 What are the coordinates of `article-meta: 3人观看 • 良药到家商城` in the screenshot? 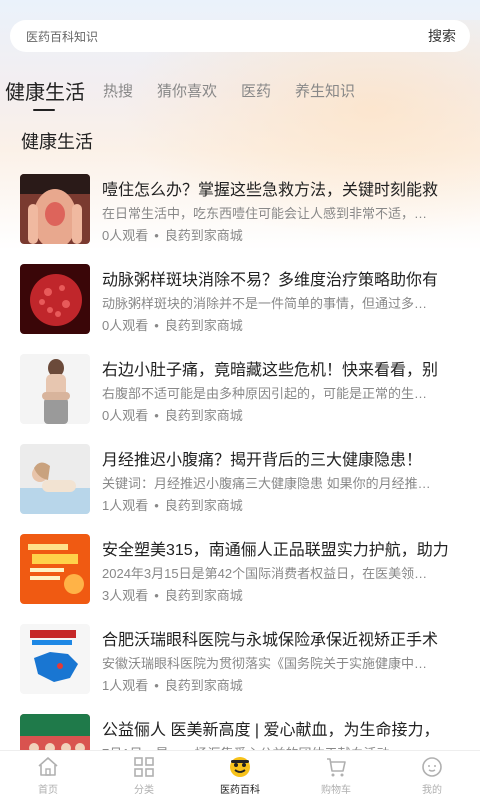 It's located at (172, 594).